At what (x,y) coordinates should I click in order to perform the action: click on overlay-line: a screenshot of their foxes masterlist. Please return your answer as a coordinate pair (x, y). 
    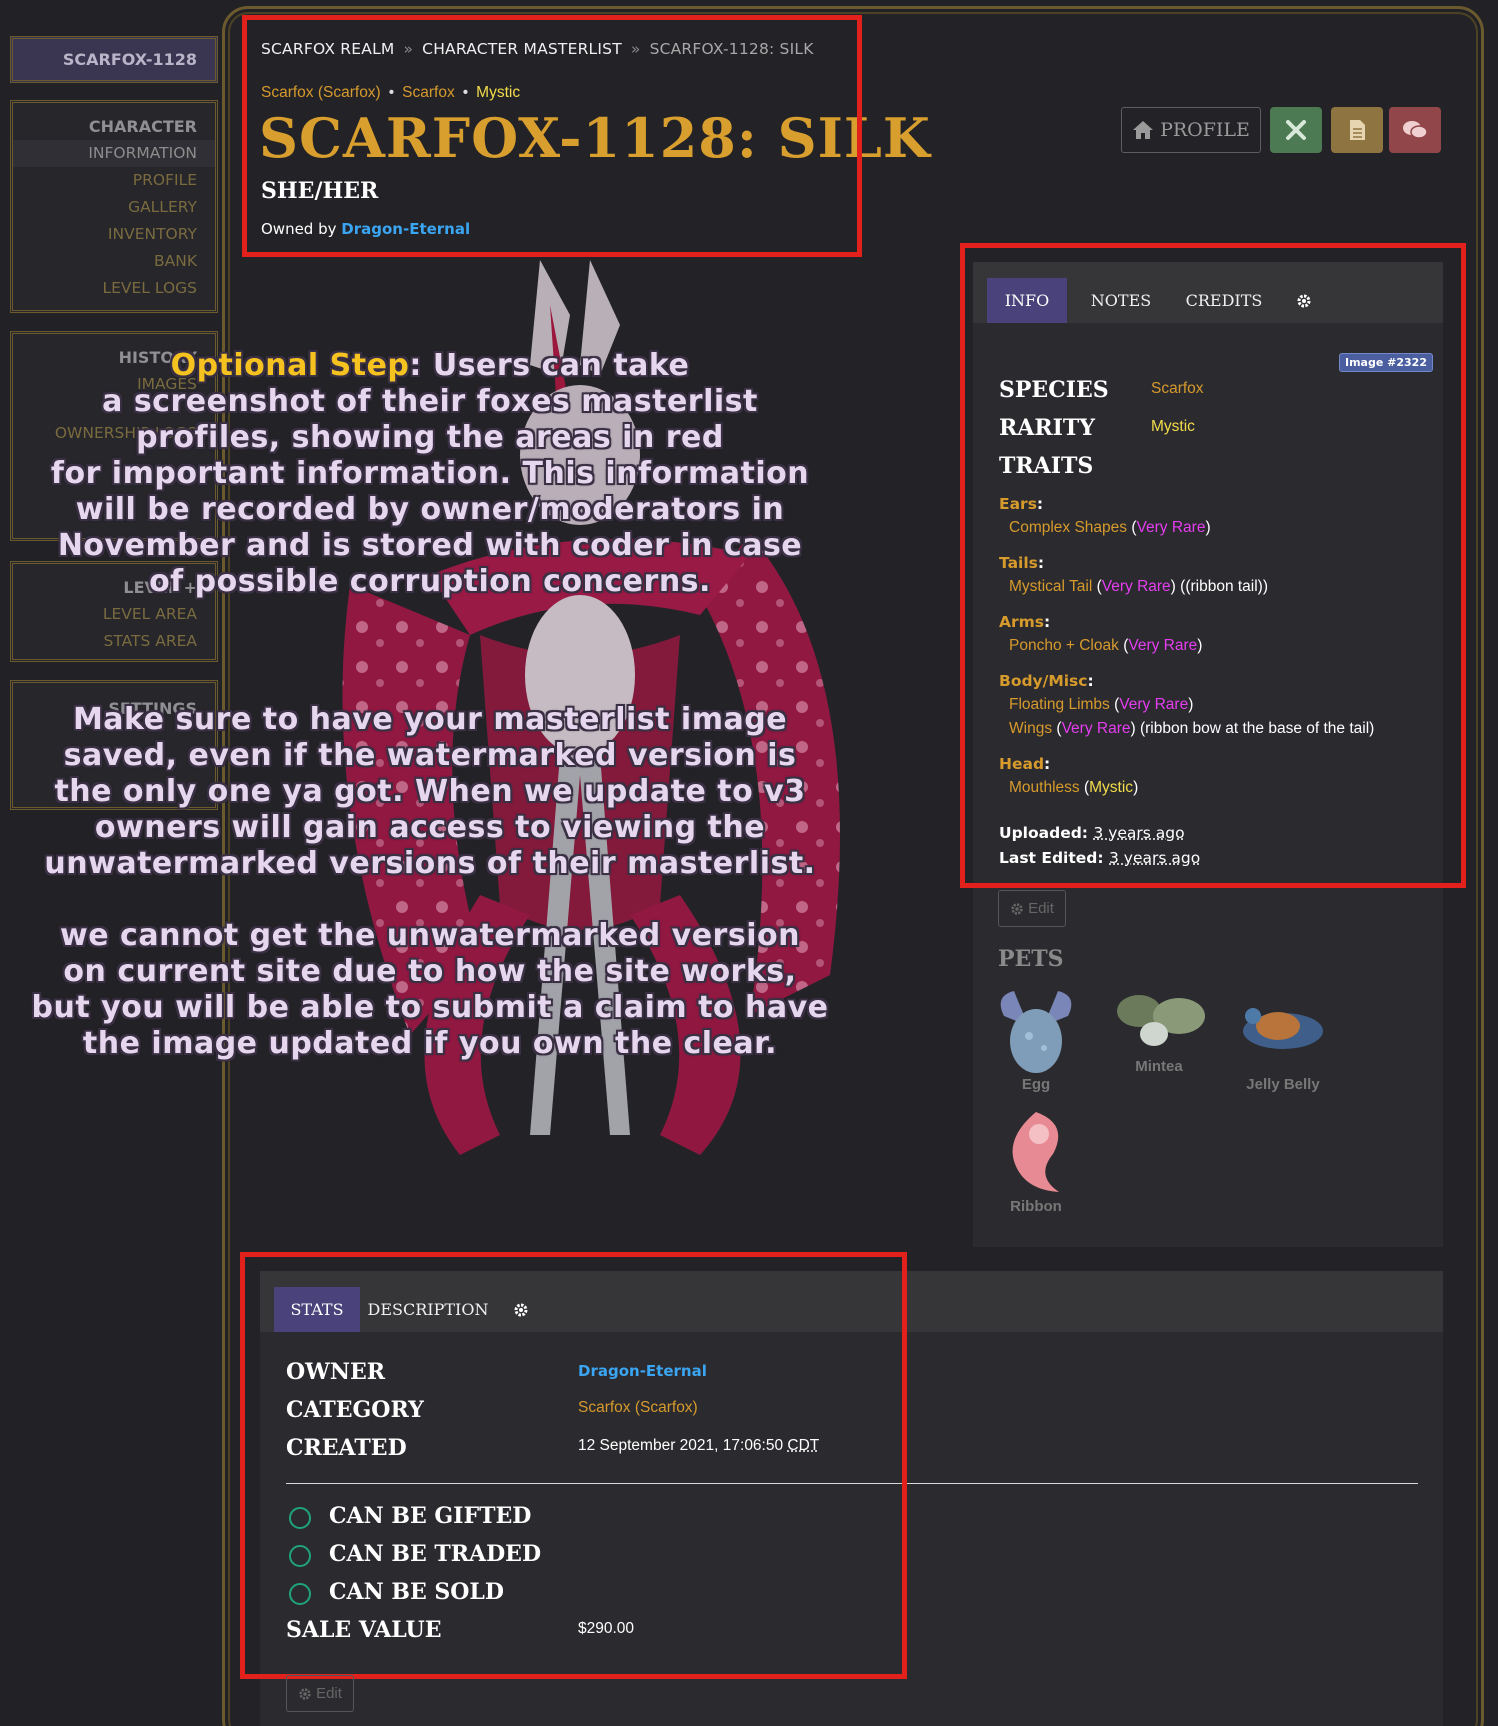
    Looking at the image, I should click on (430, 402).